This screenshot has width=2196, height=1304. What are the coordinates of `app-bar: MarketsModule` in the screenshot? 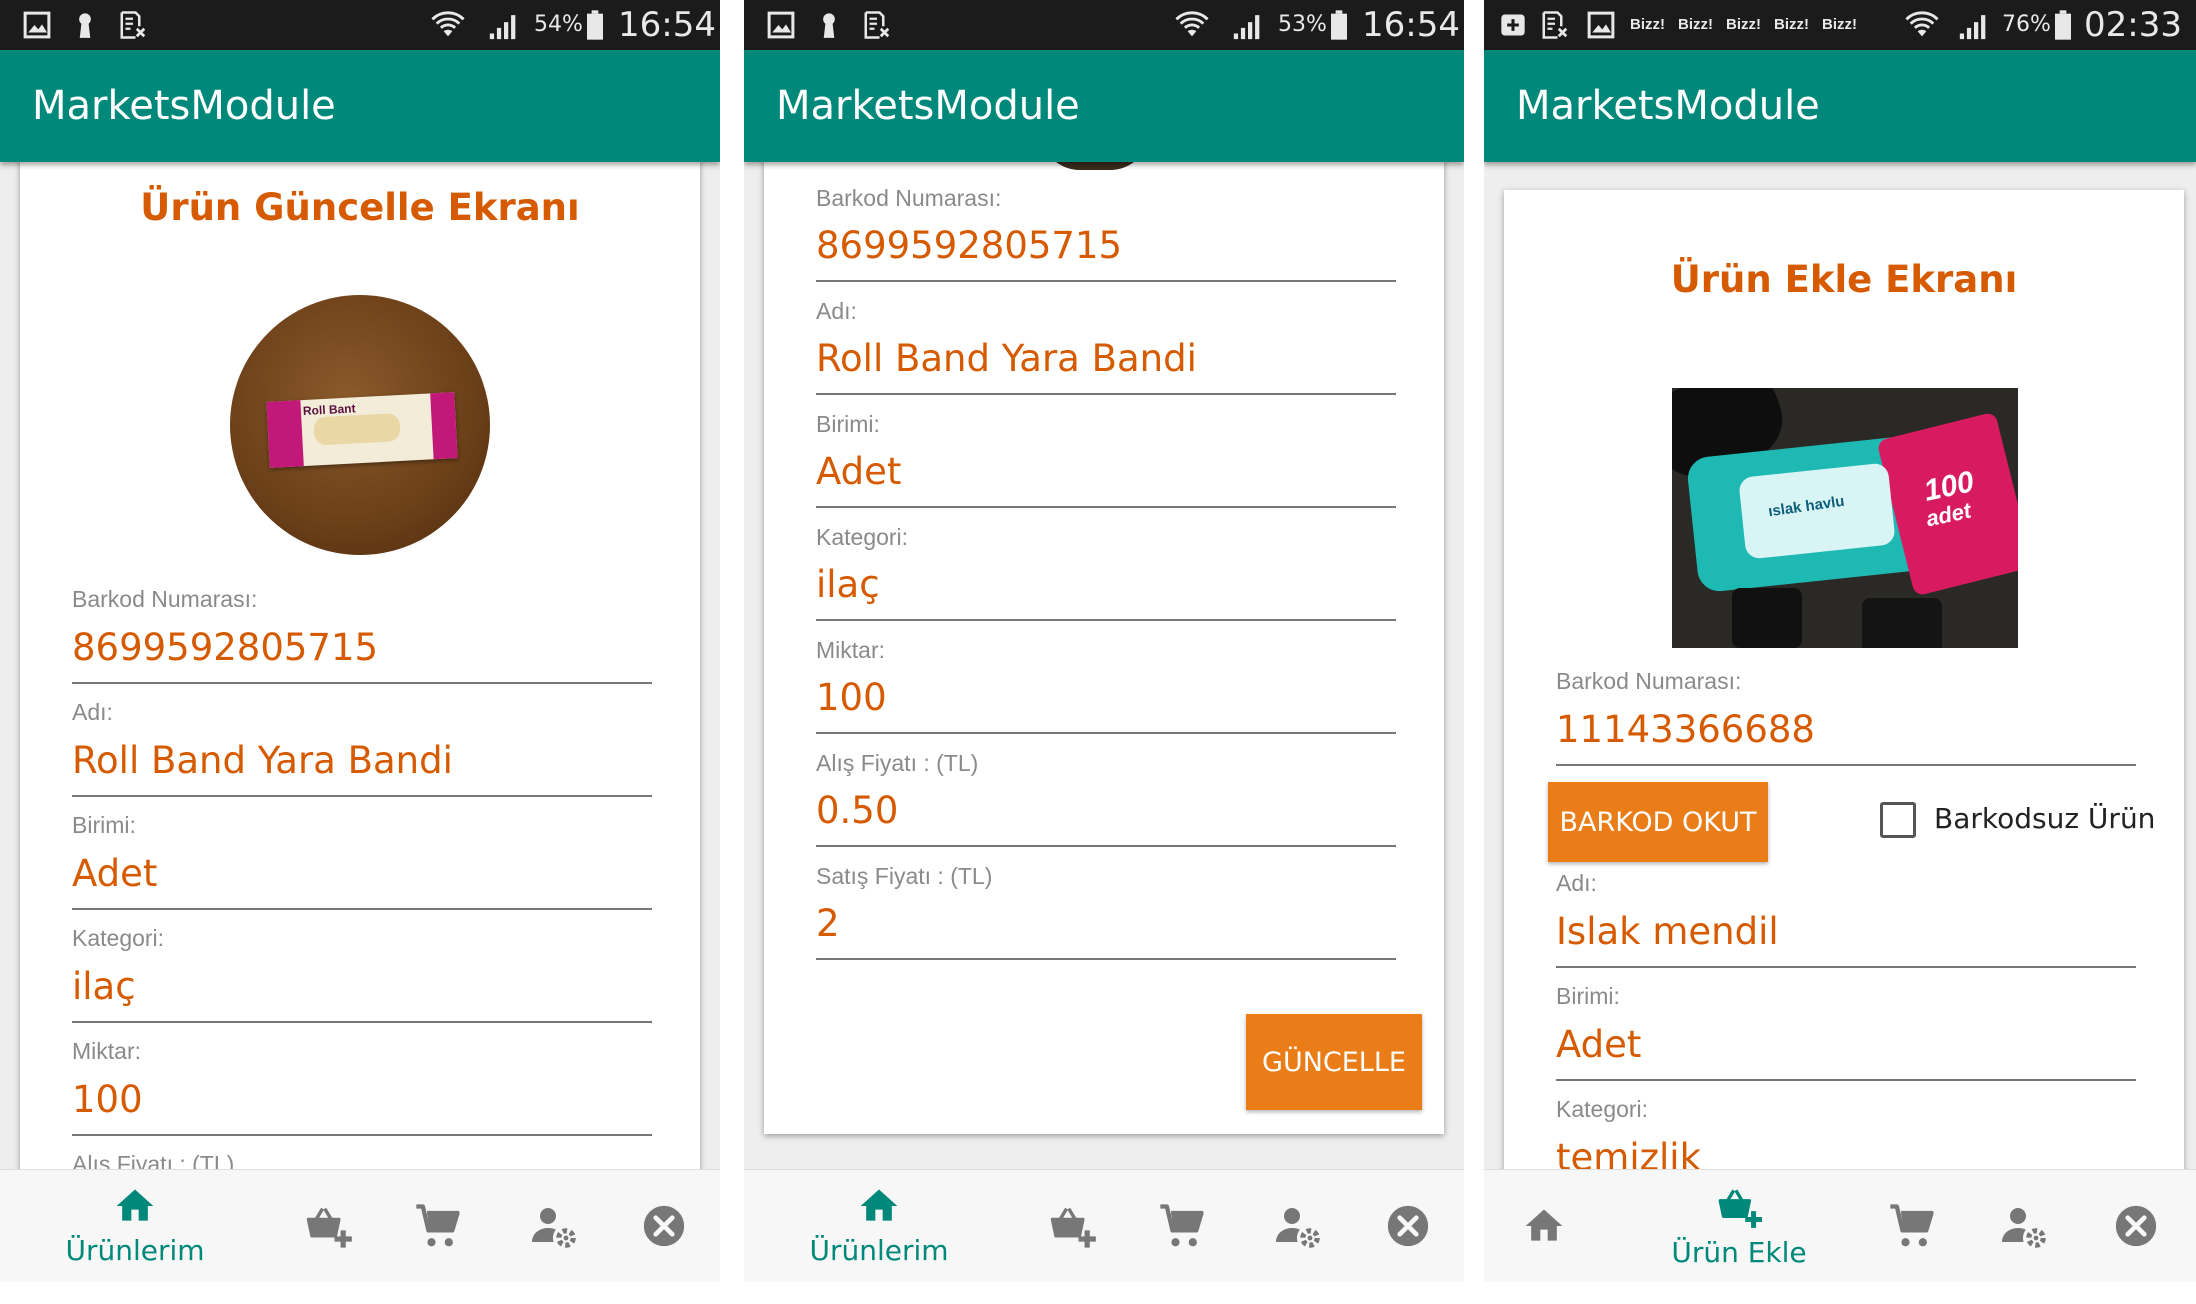 It's located at (1104, 106).